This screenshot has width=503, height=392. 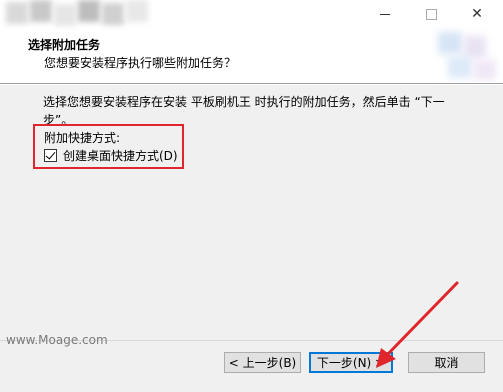 What do you see at coordinates (140, 63) in the screenshot?
I see `page-subtitle: 您想要安装程序执行哪些附加任务？` at bounding box center [140, 63].